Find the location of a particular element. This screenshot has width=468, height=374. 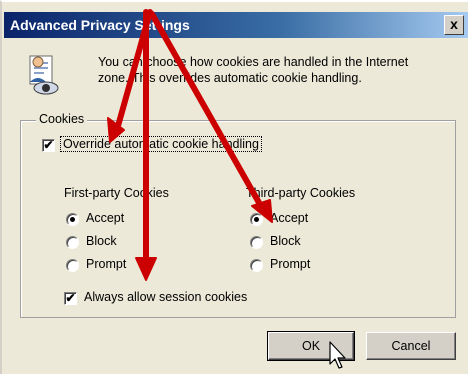

third-party-accept-label: Accept is located at coordinates (289, 218).